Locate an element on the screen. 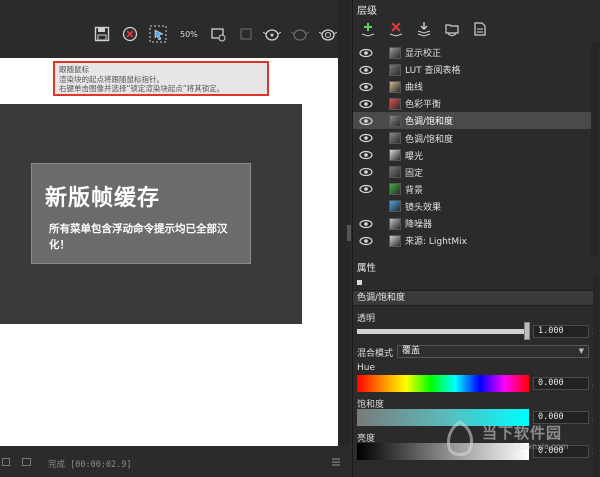 Image resolution: width=600 pixels, height=477 pixels. delete-layer-icon is located at coordinates (396, 29).